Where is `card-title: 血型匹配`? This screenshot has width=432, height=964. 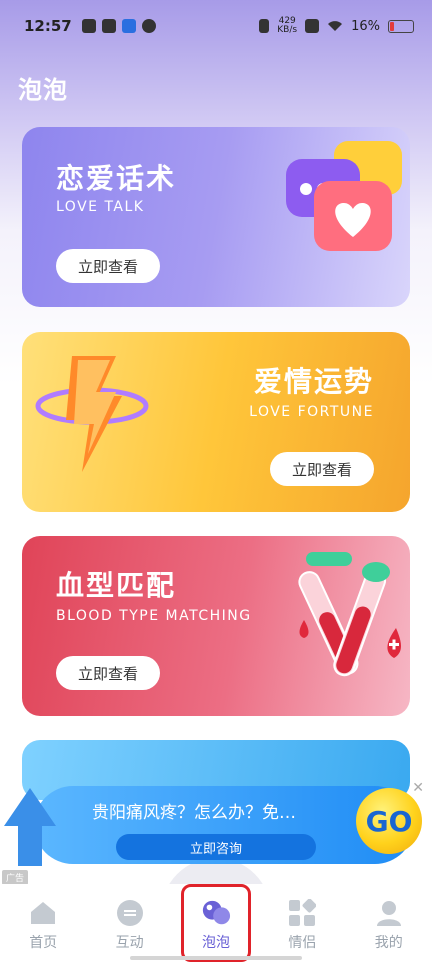 card-title: 血型匹配 is located at coordinates (116, 585).